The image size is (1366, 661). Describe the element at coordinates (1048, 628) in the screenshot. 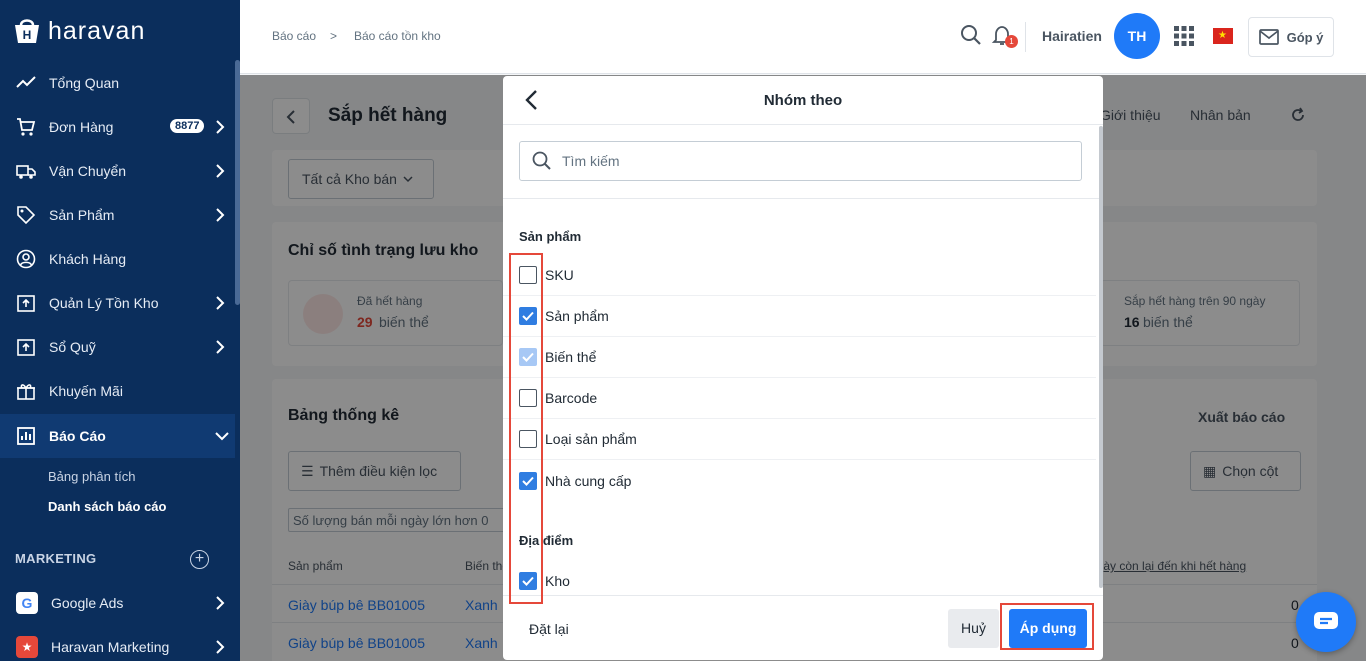

I see `apply-button: Áp dụng` at that location.